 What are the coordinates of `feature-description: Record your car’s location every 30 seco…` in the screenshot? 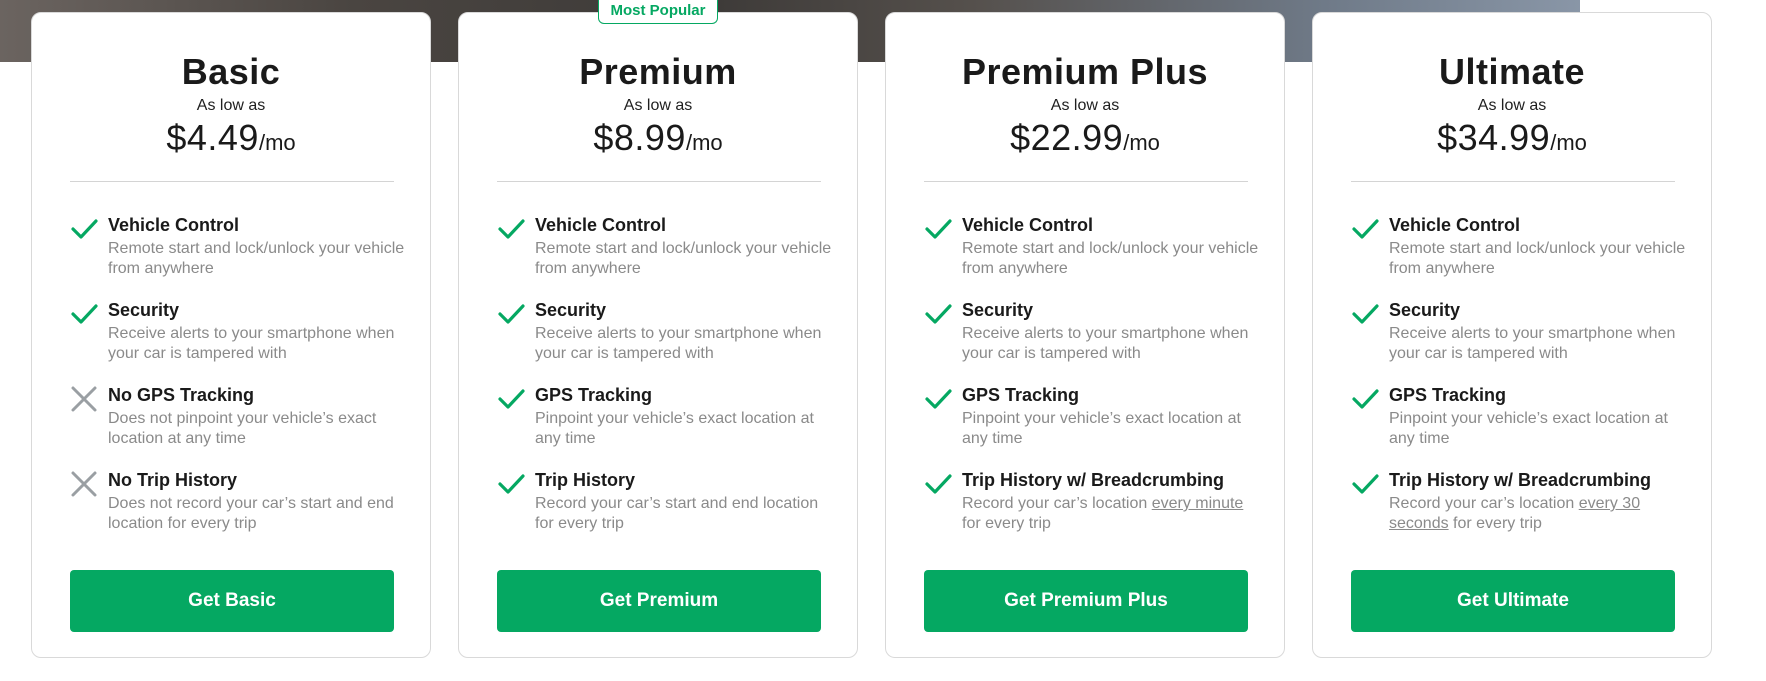 It's located at (1539, 514).